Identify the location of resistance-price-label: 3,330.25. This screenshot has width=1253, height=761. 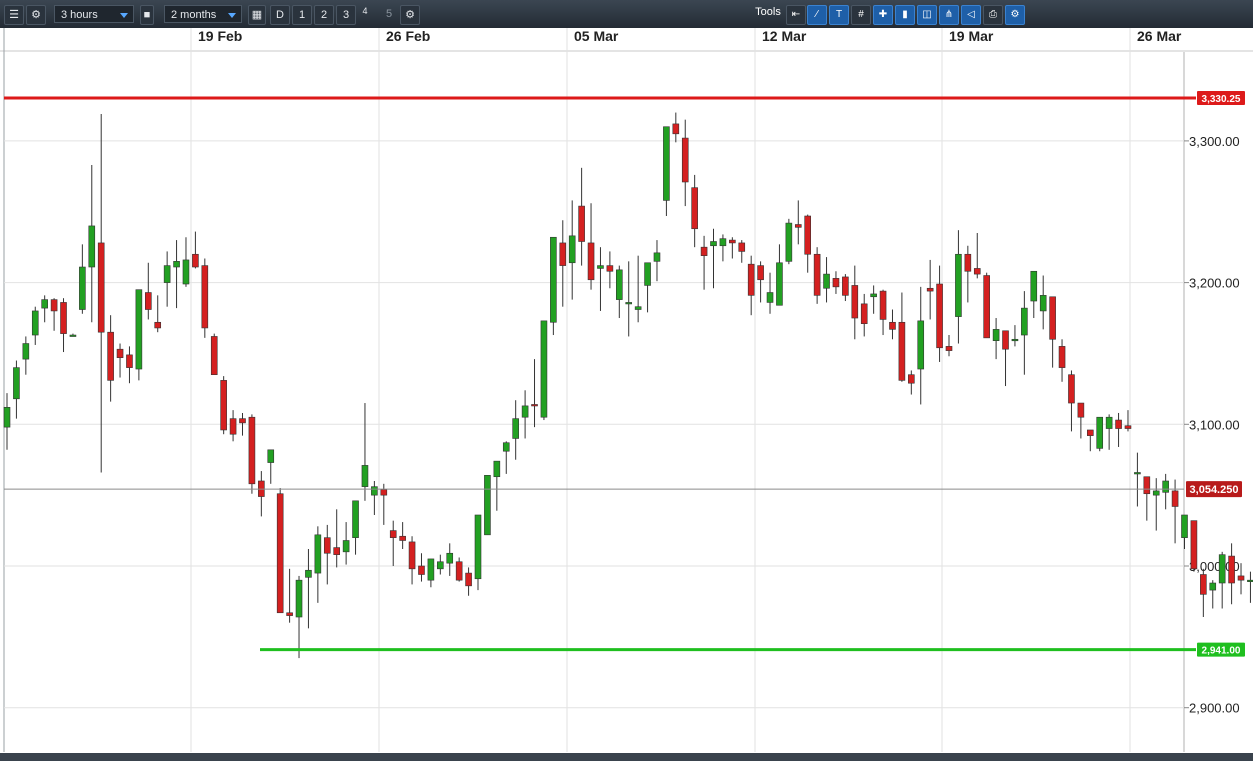
(1221, 99).